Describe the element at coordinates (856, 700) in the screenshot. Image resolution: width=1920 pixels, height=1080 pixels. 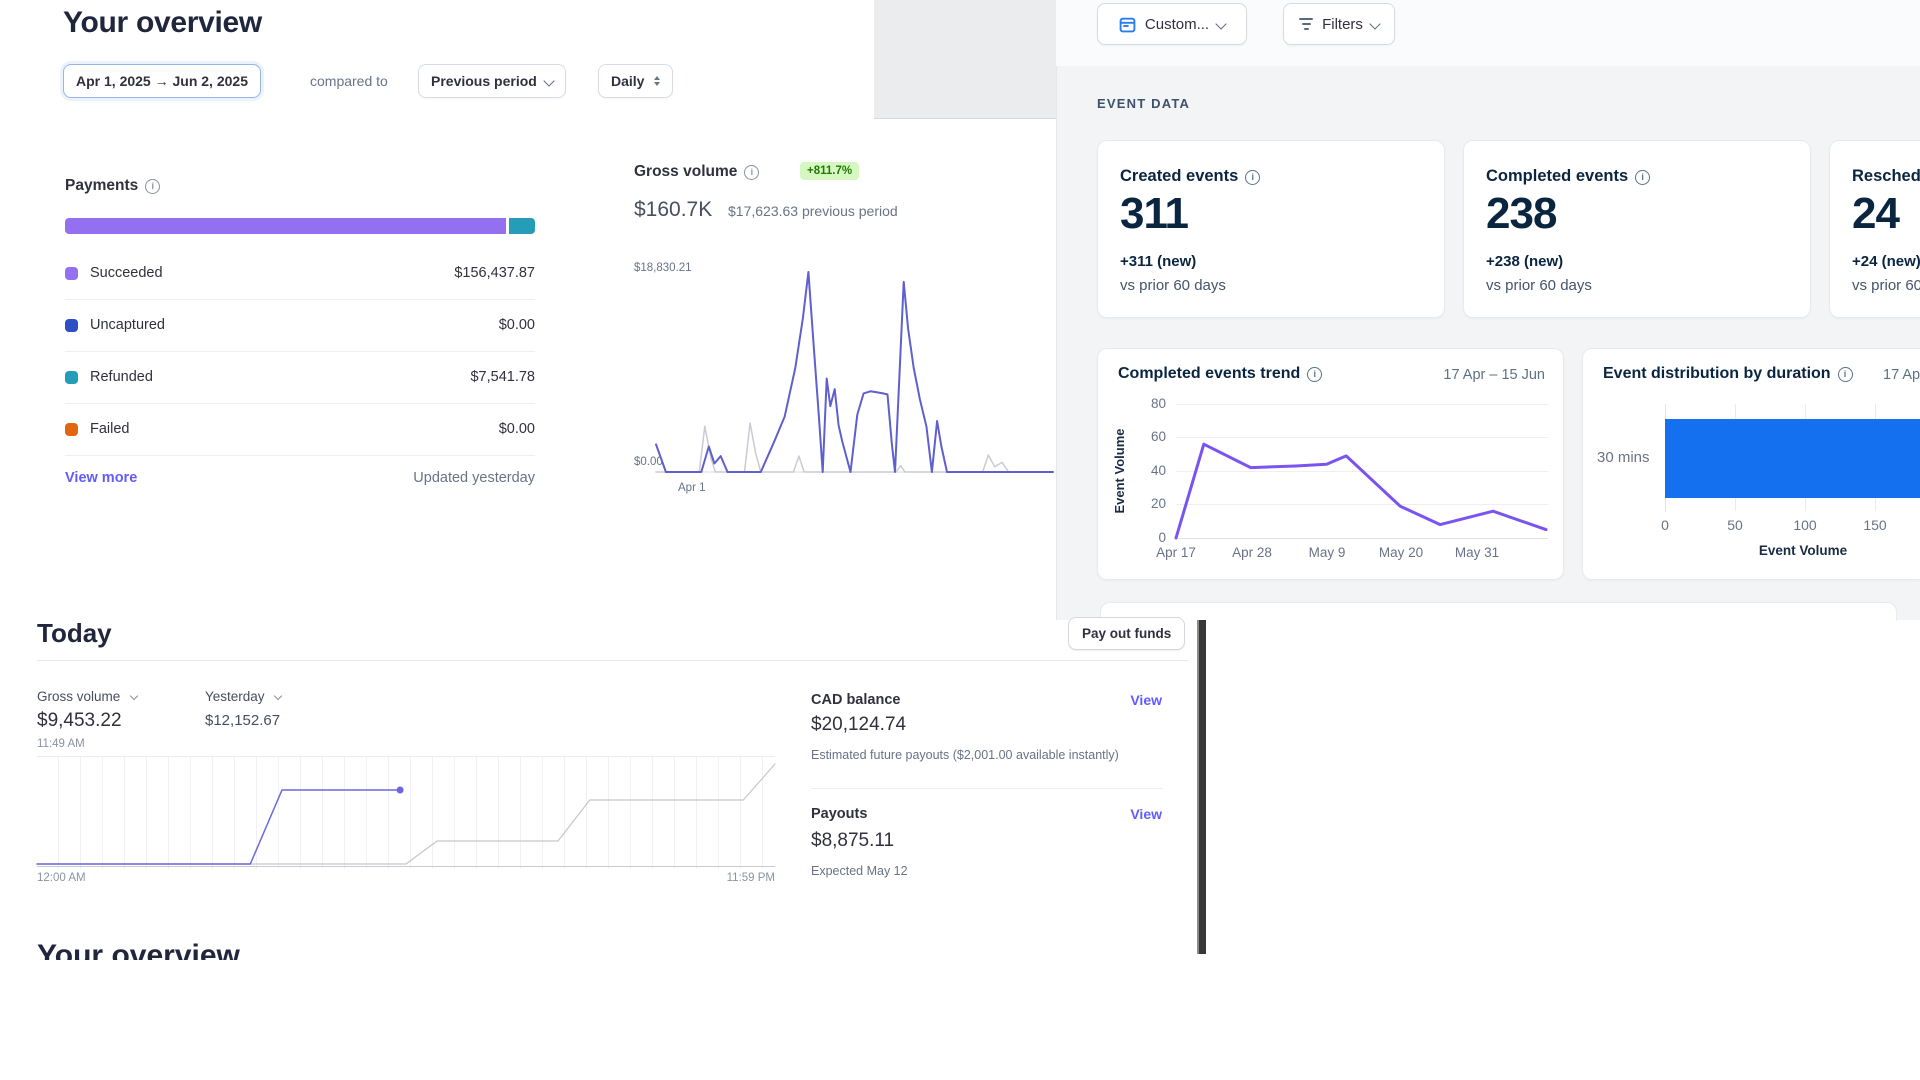
I see `cad-balance-title: CAD balance` at that location.